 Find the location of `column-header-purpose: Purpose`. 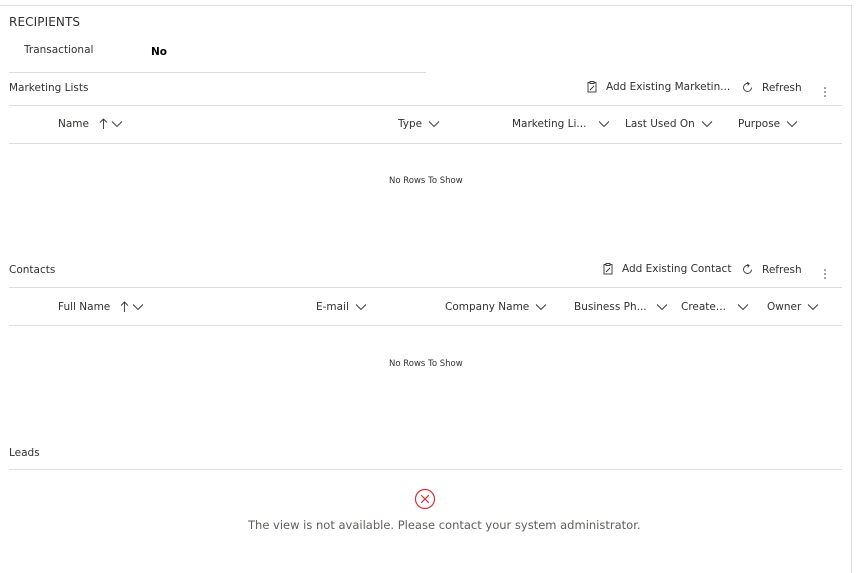

column-header-purpose: Purpose is located at coordinates (768, 124).